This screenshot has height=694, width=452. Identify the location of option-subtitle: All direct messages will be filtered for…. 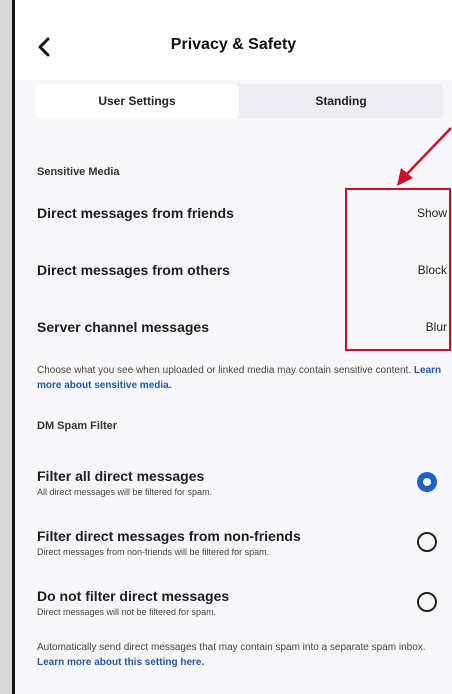
(125, 491).